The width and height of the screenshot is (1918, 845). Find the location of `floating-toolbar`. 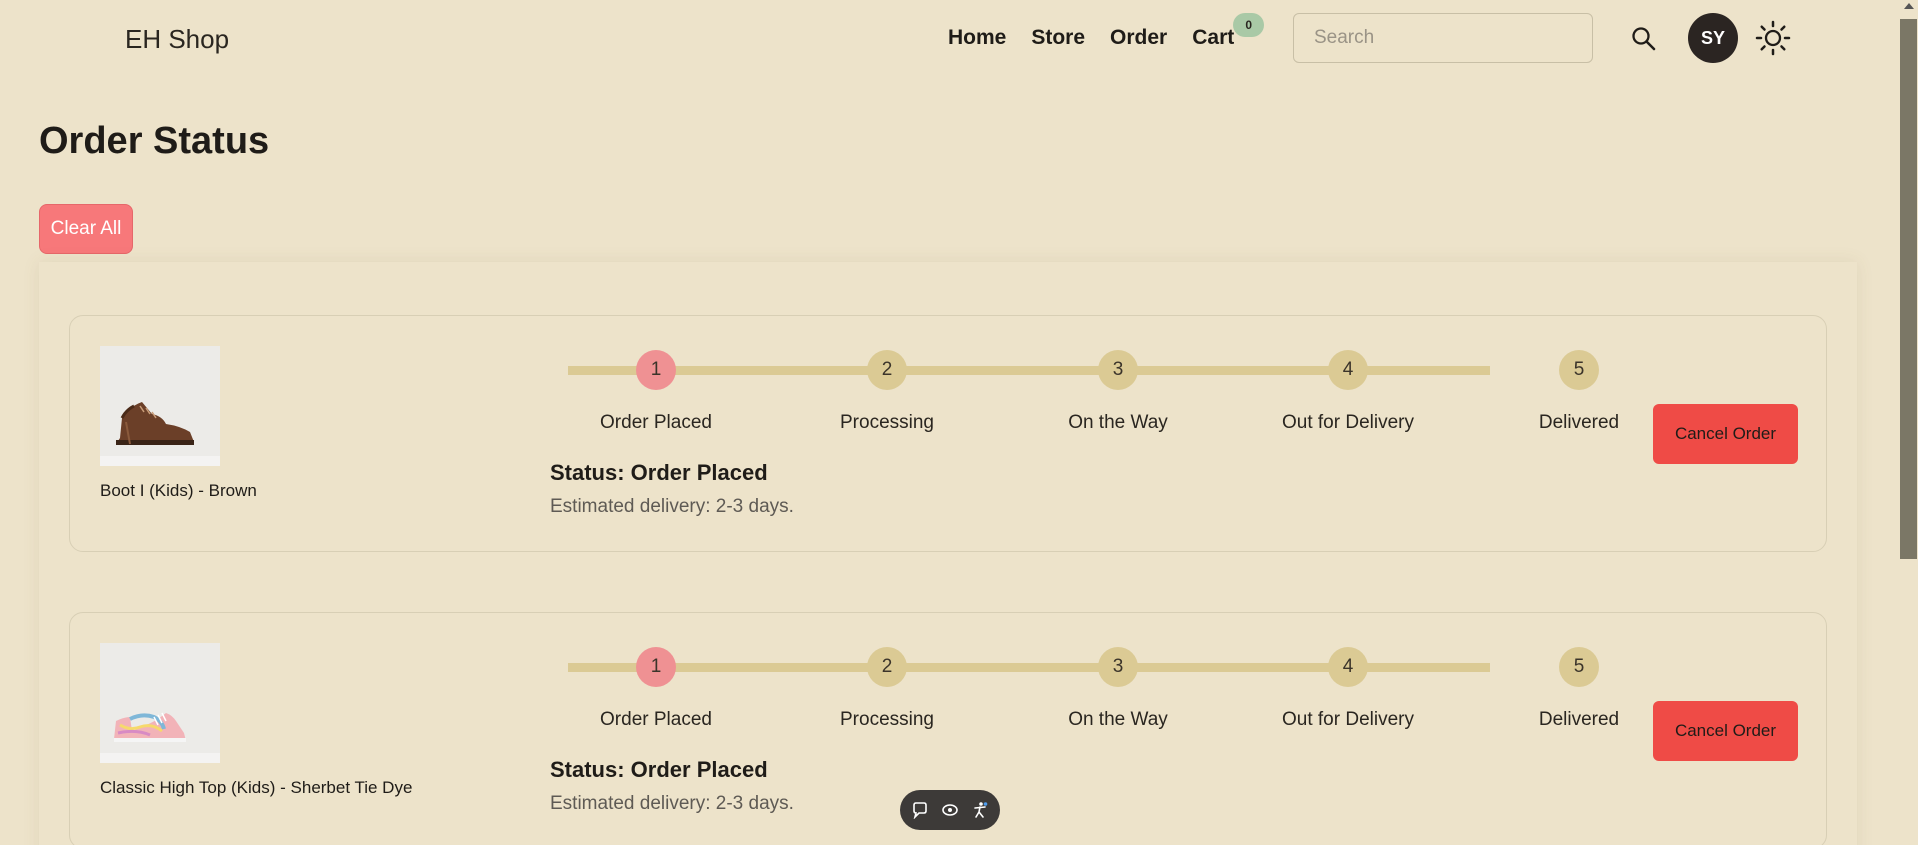

floating-toolbar is located at coordinates (950, 810).